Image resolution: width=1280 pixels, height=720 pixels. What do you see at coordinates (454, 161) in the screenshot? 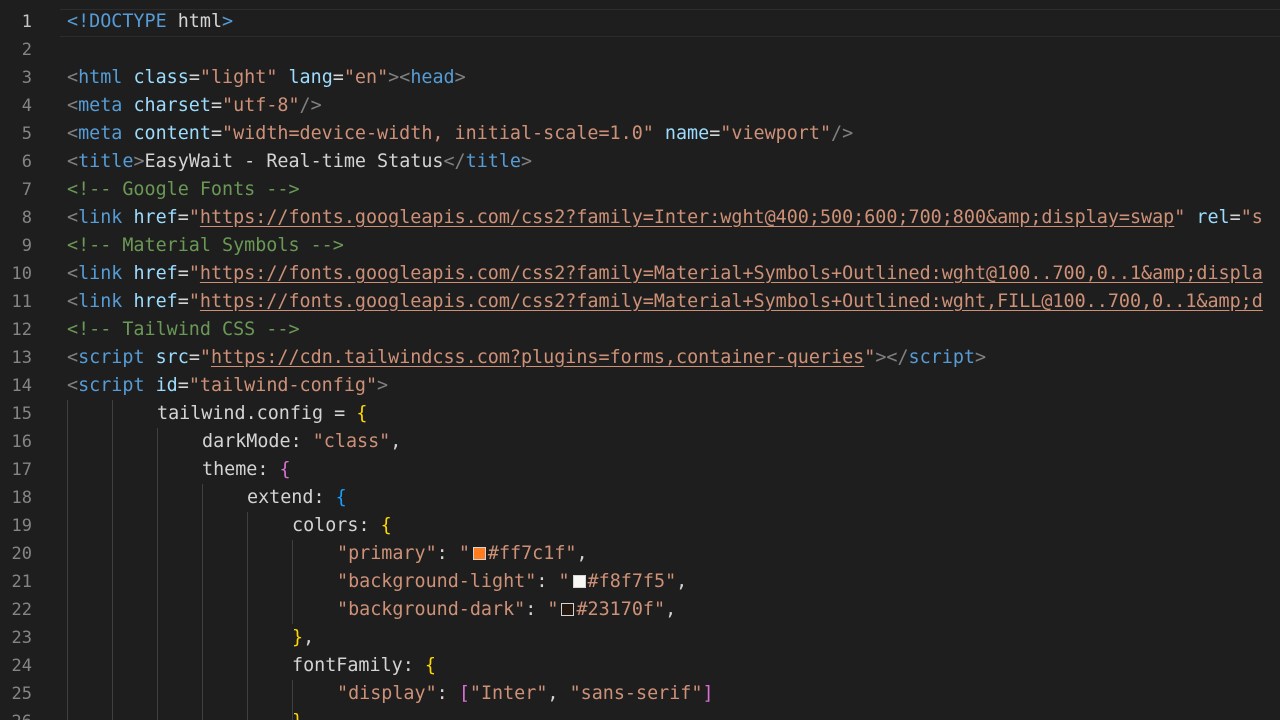
I see `tag-bracket: </` at bounding box center [454, 161].